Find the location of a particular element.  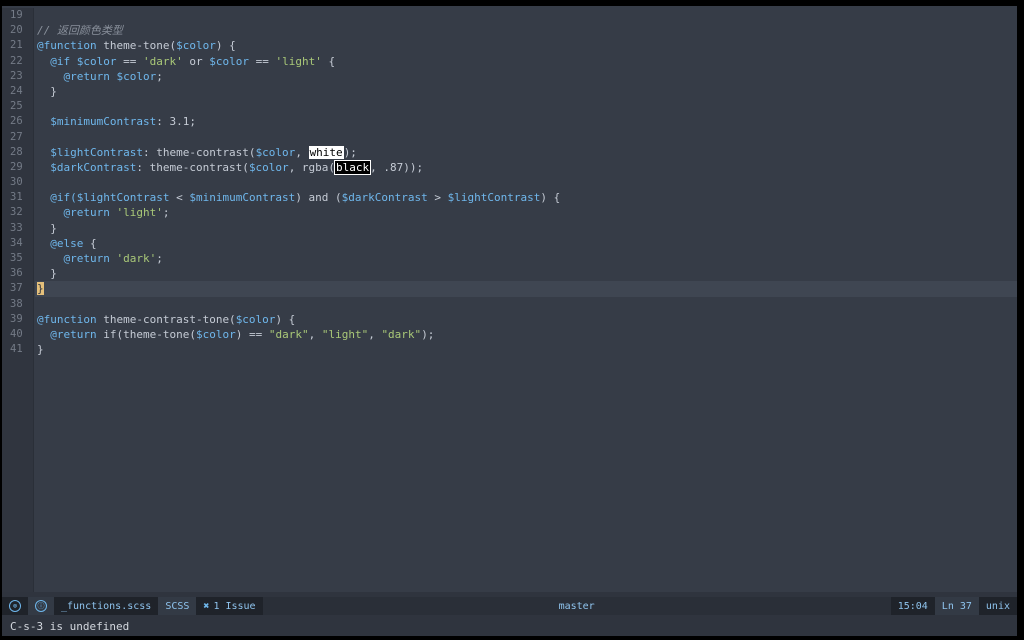

git-branch: master is located at coordinates (576, 606).